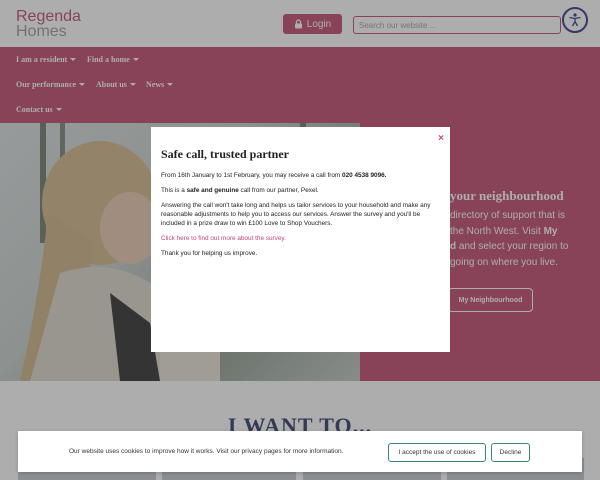 This screenshot has width=600, height=480. Describe the element at coordinates (364, 175) in the screenshot. I see `modal-phone-number: 020 4538 9096.` at that location.